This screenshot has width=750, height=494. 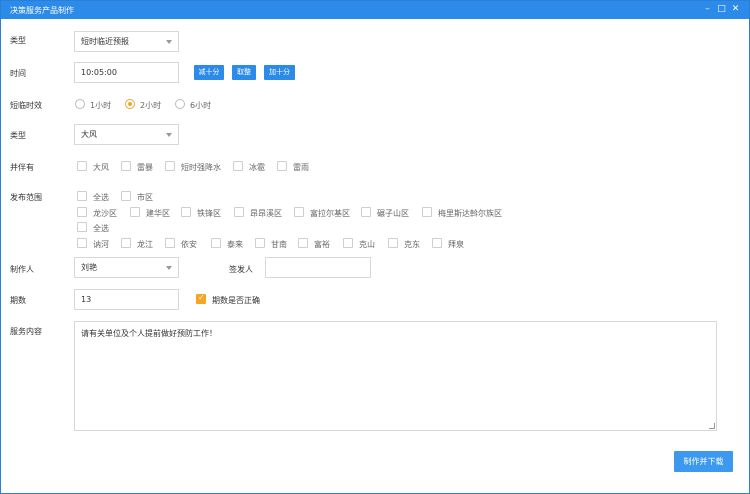 What do you see at coordinates (244, 72) in the screenshot?
I see `round-button: 取整` at bounding box center [244, 72].